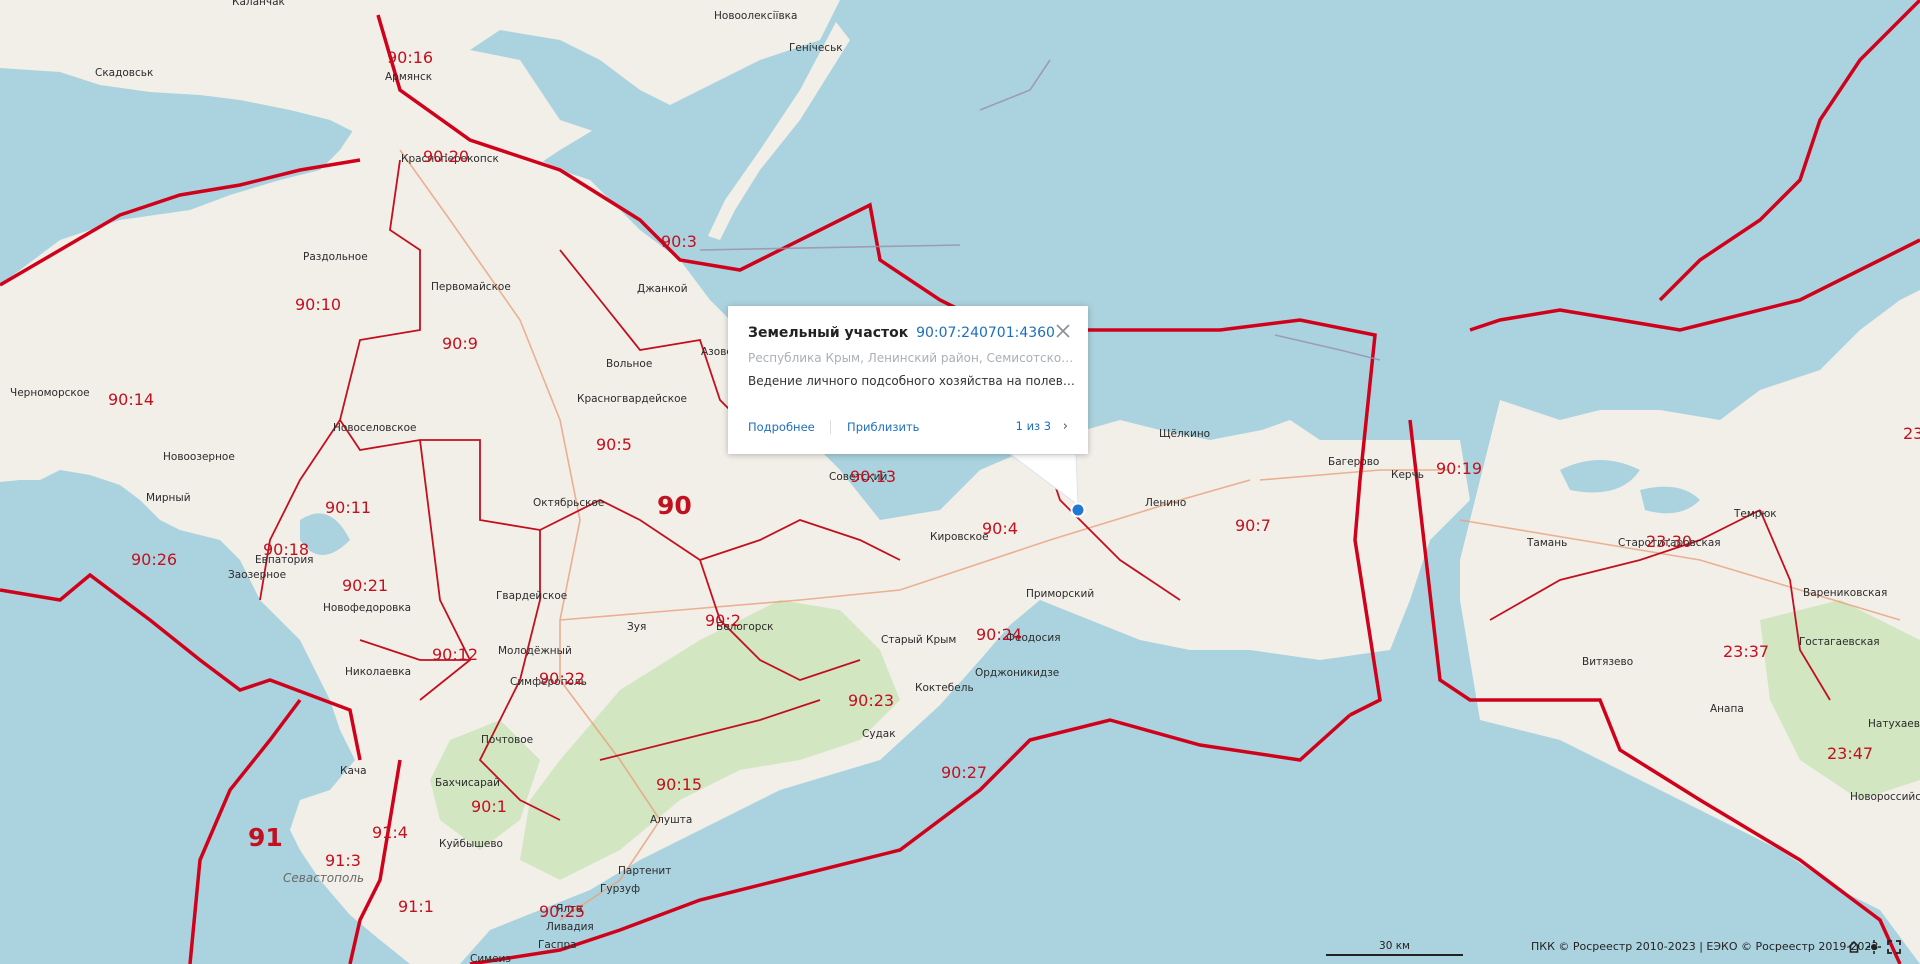 The image size is (1920, 964). I want to click on town-label: Щёлкино, so click(1184, 434).